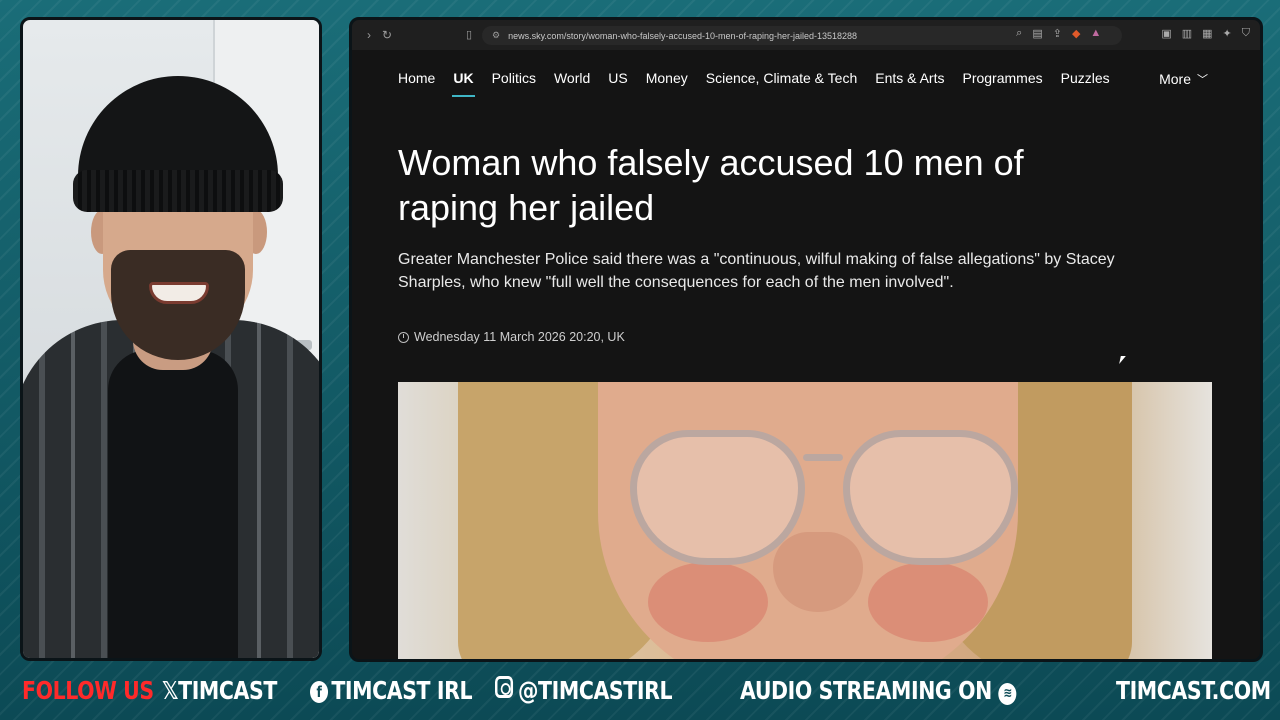 This screenshot has height=720, width=1280. What do you see at coordinates (1122, 360) in the screenshot?
I see `mouse-cursor-icon` at bounding box center [1122, 360].